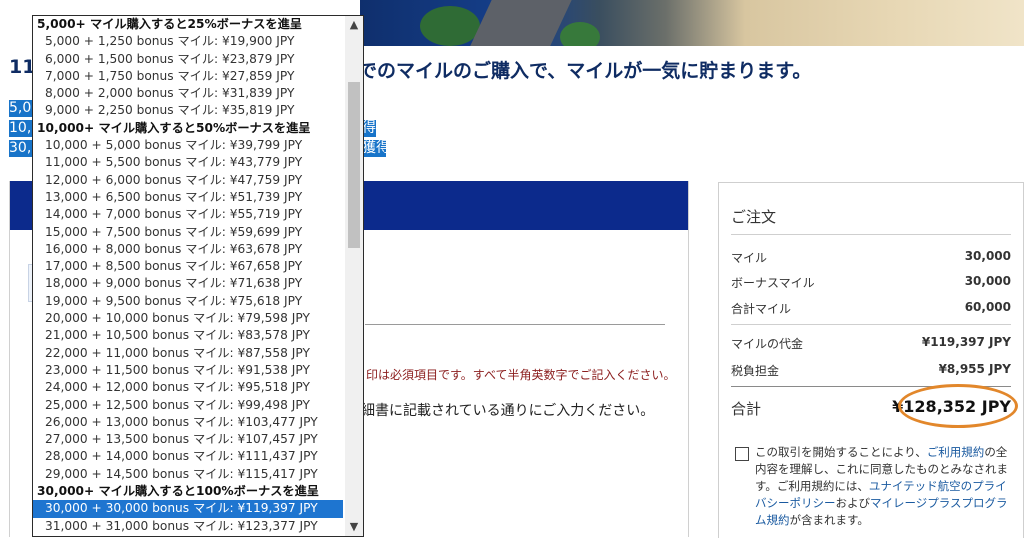  I want to click on dropdown-option: 8,000 + 2,000 bonus マイル: ¥31,839 JPY, so click(188, 93).